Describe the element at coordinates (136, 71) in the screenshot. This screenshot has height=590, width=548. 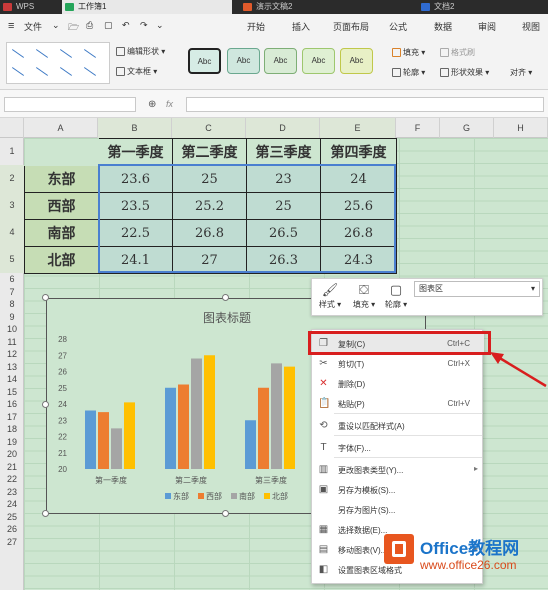
I see `textbox-button: 文本框 ▾` at that location.